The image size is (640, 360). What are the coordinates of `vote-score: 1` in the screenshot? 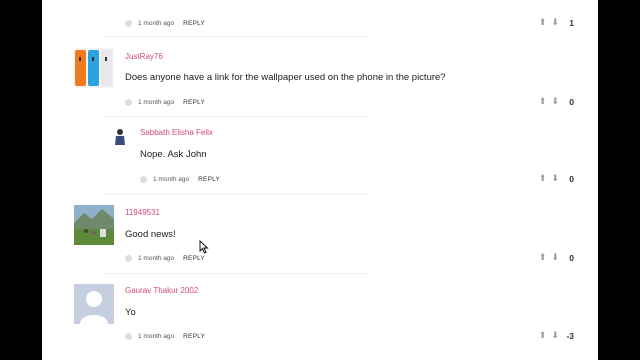 It's located at (571, 22).